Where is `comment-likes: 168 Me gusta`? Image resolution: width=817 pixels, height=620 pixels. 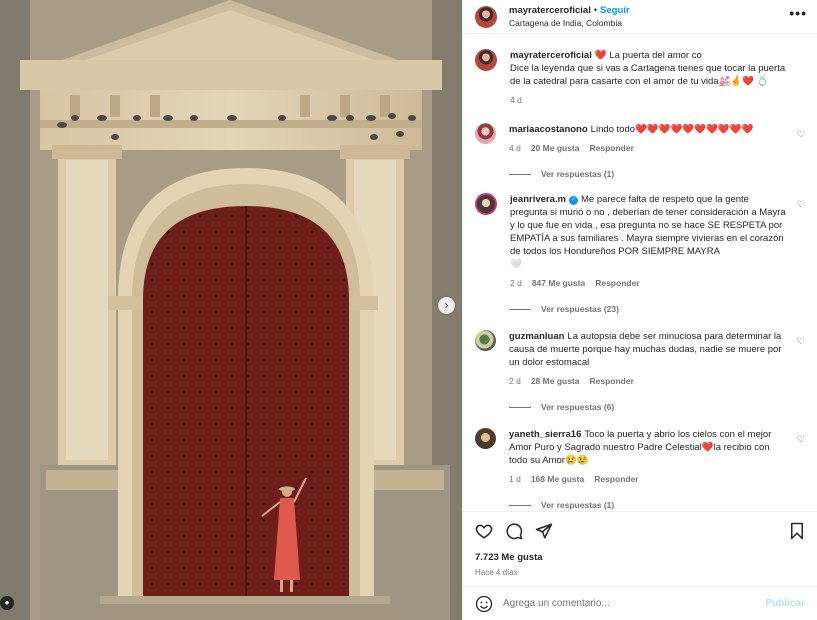
comment-likes: 168 Me gusta is located at coordinates (557, 479).